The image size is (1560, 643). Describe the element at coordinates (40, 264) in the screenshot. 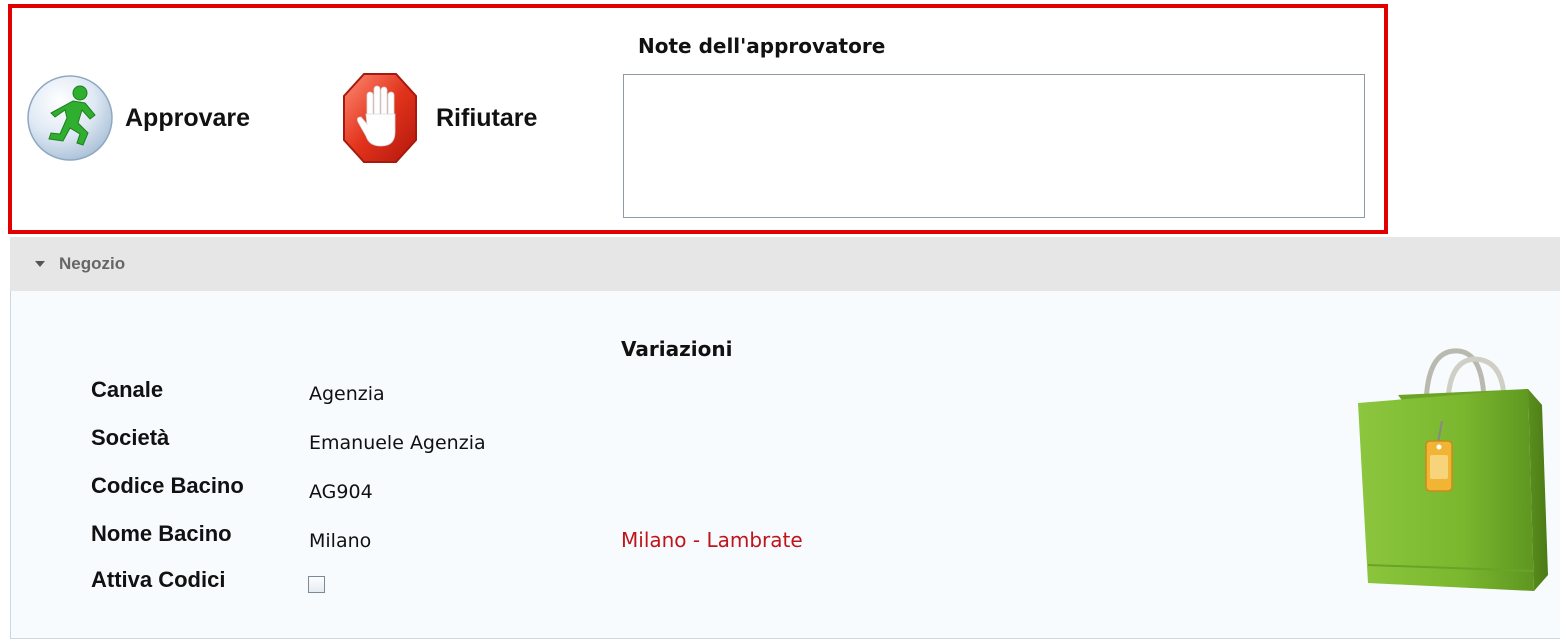

I see `chevron-down-icon` at that location.